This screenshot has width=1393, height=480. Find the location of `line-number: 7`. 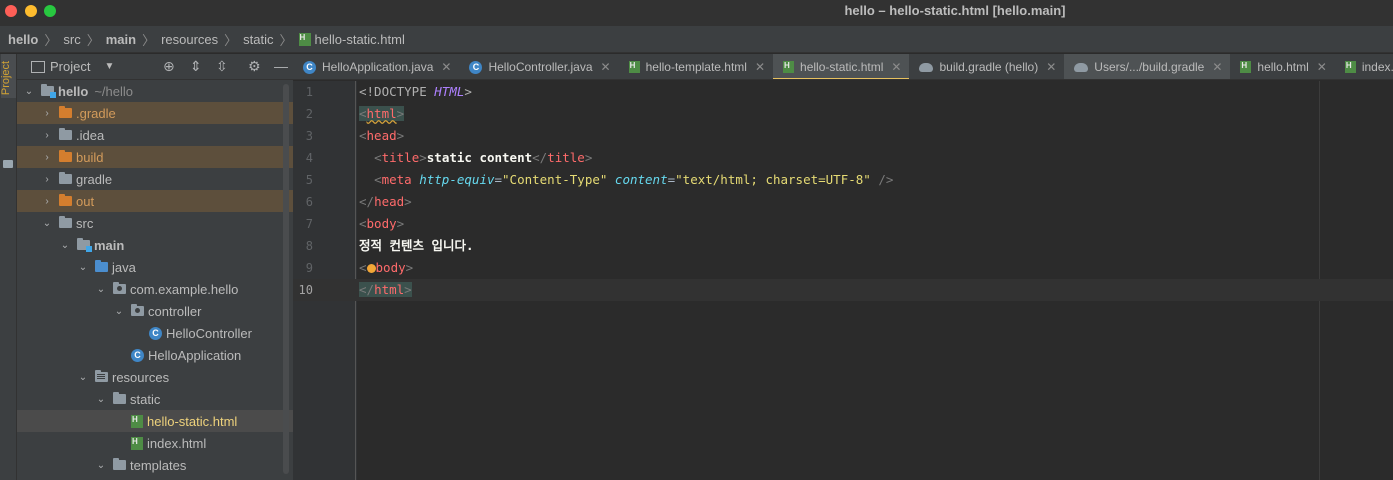

line-number: 7 is located at coordinates (309, 224).